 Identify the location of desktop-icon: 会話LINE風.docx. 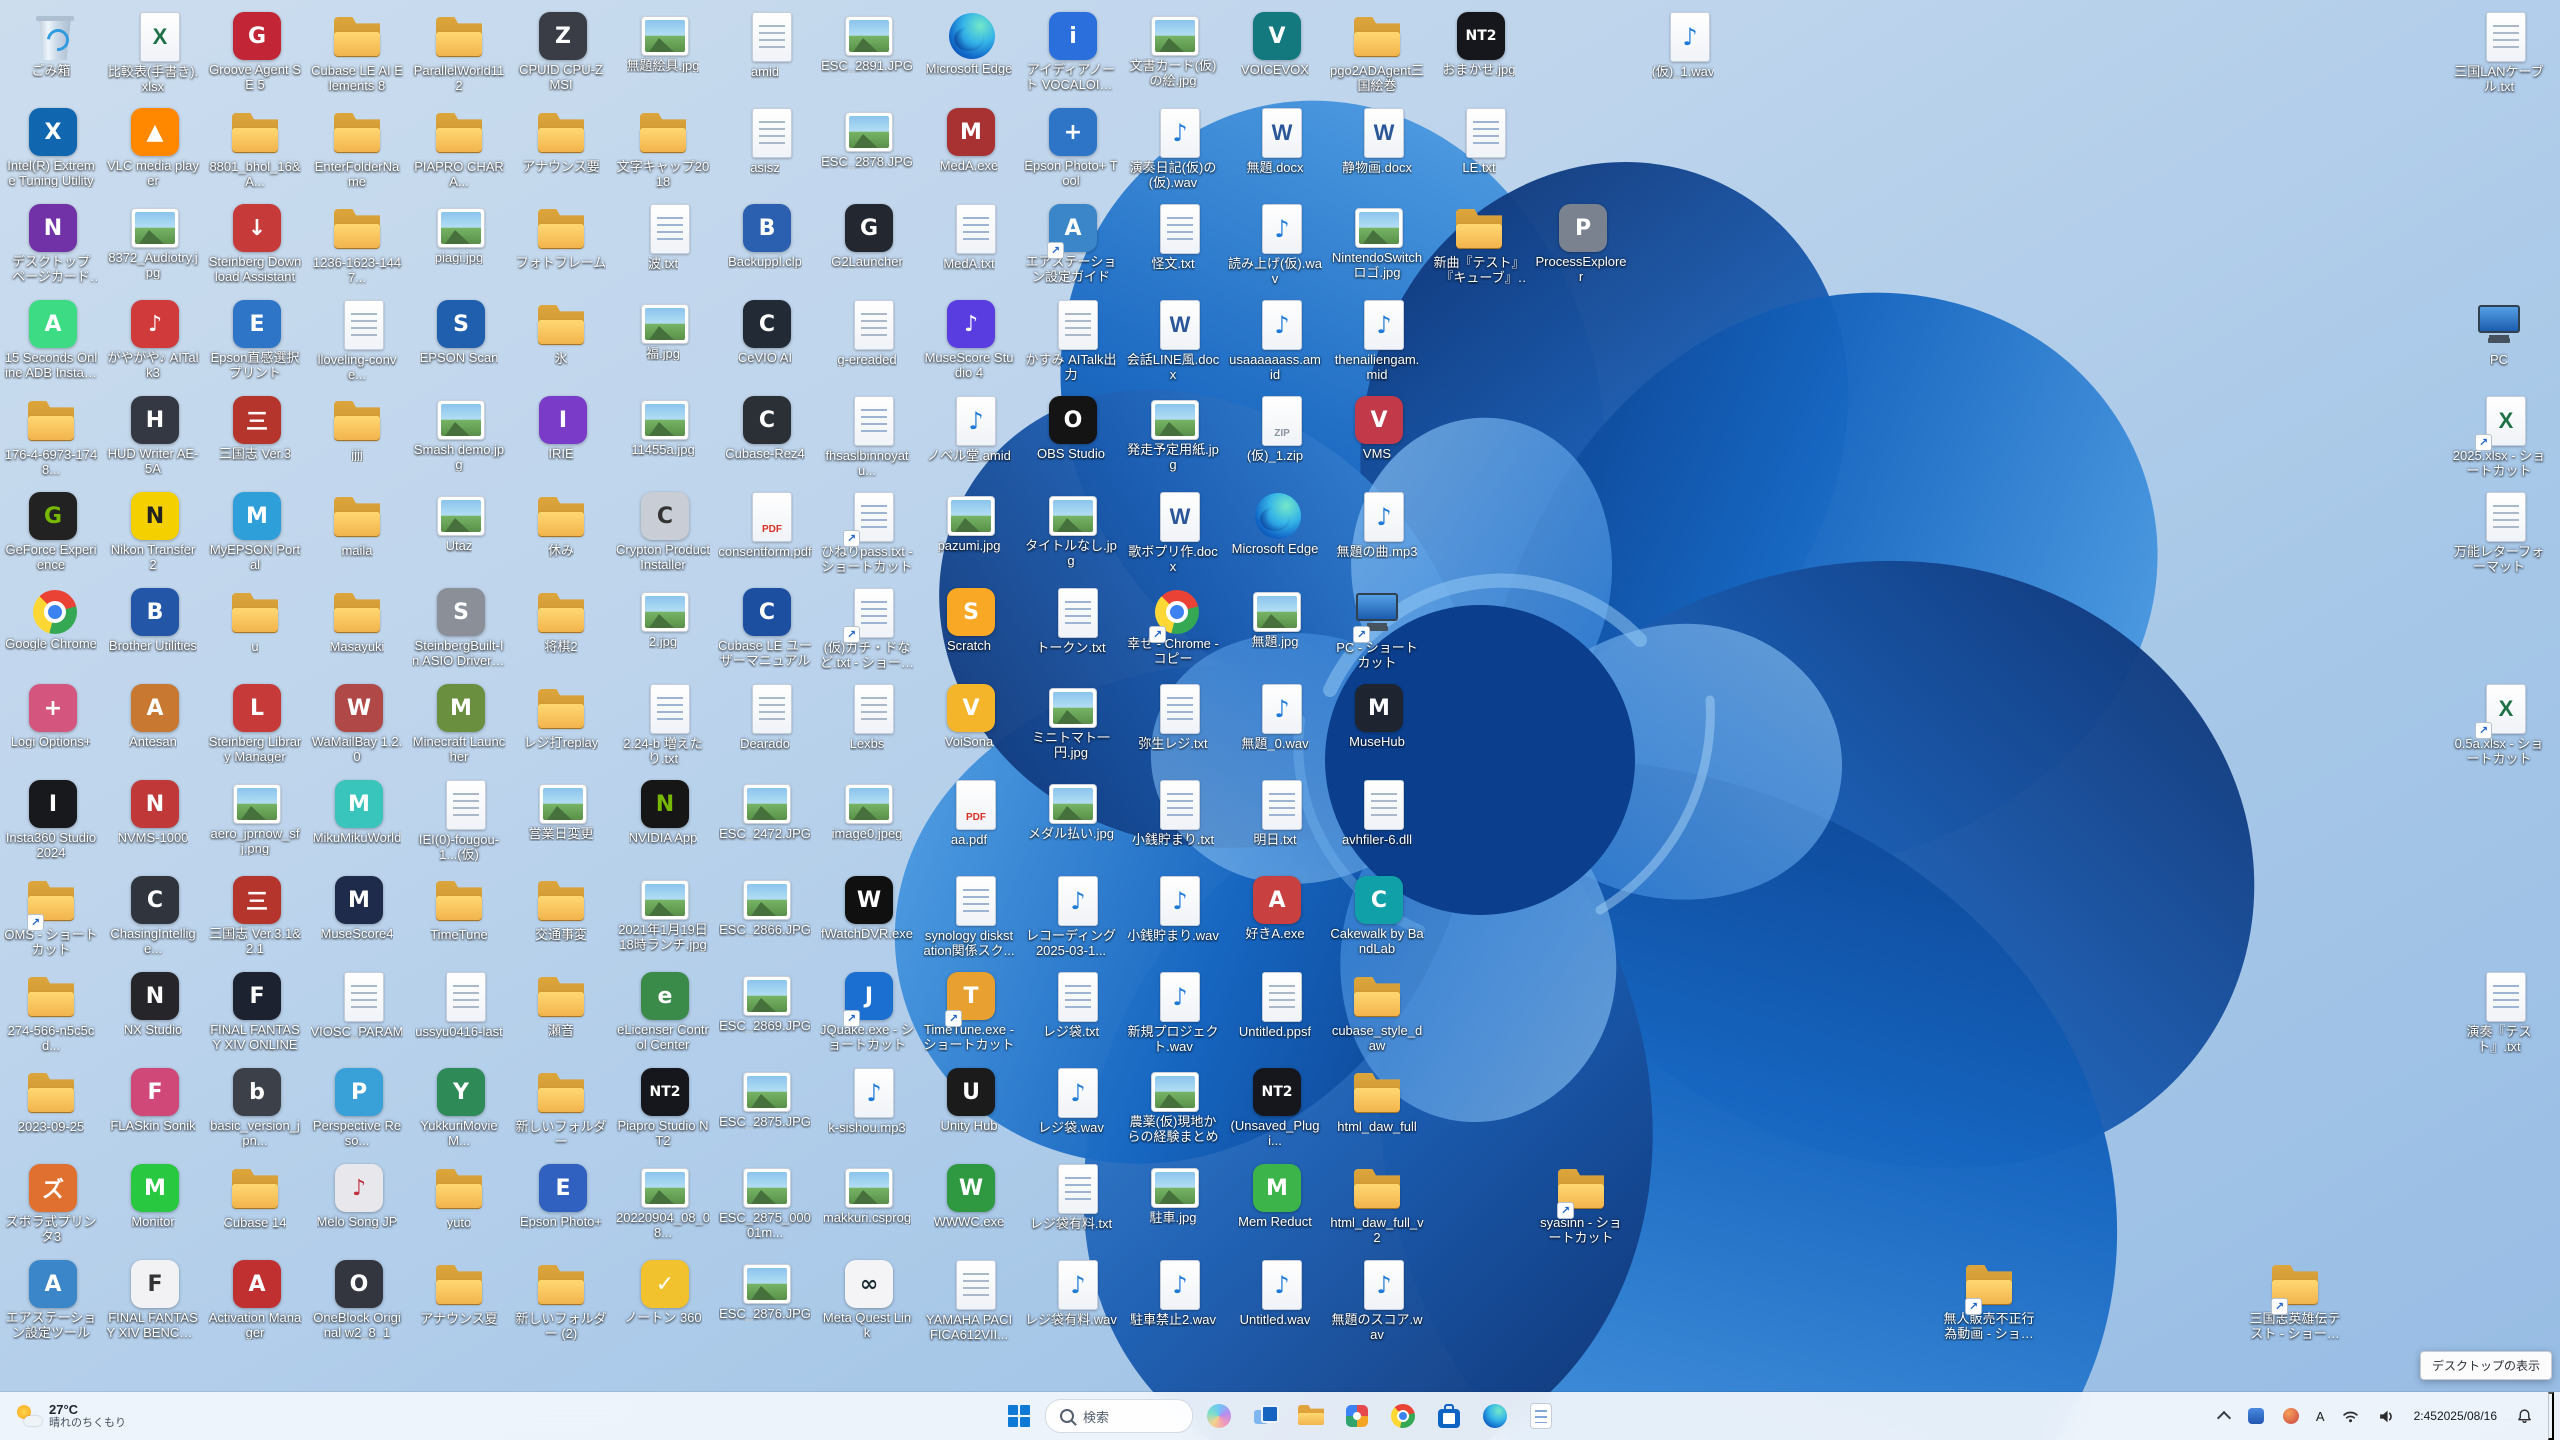
(1173, 340).